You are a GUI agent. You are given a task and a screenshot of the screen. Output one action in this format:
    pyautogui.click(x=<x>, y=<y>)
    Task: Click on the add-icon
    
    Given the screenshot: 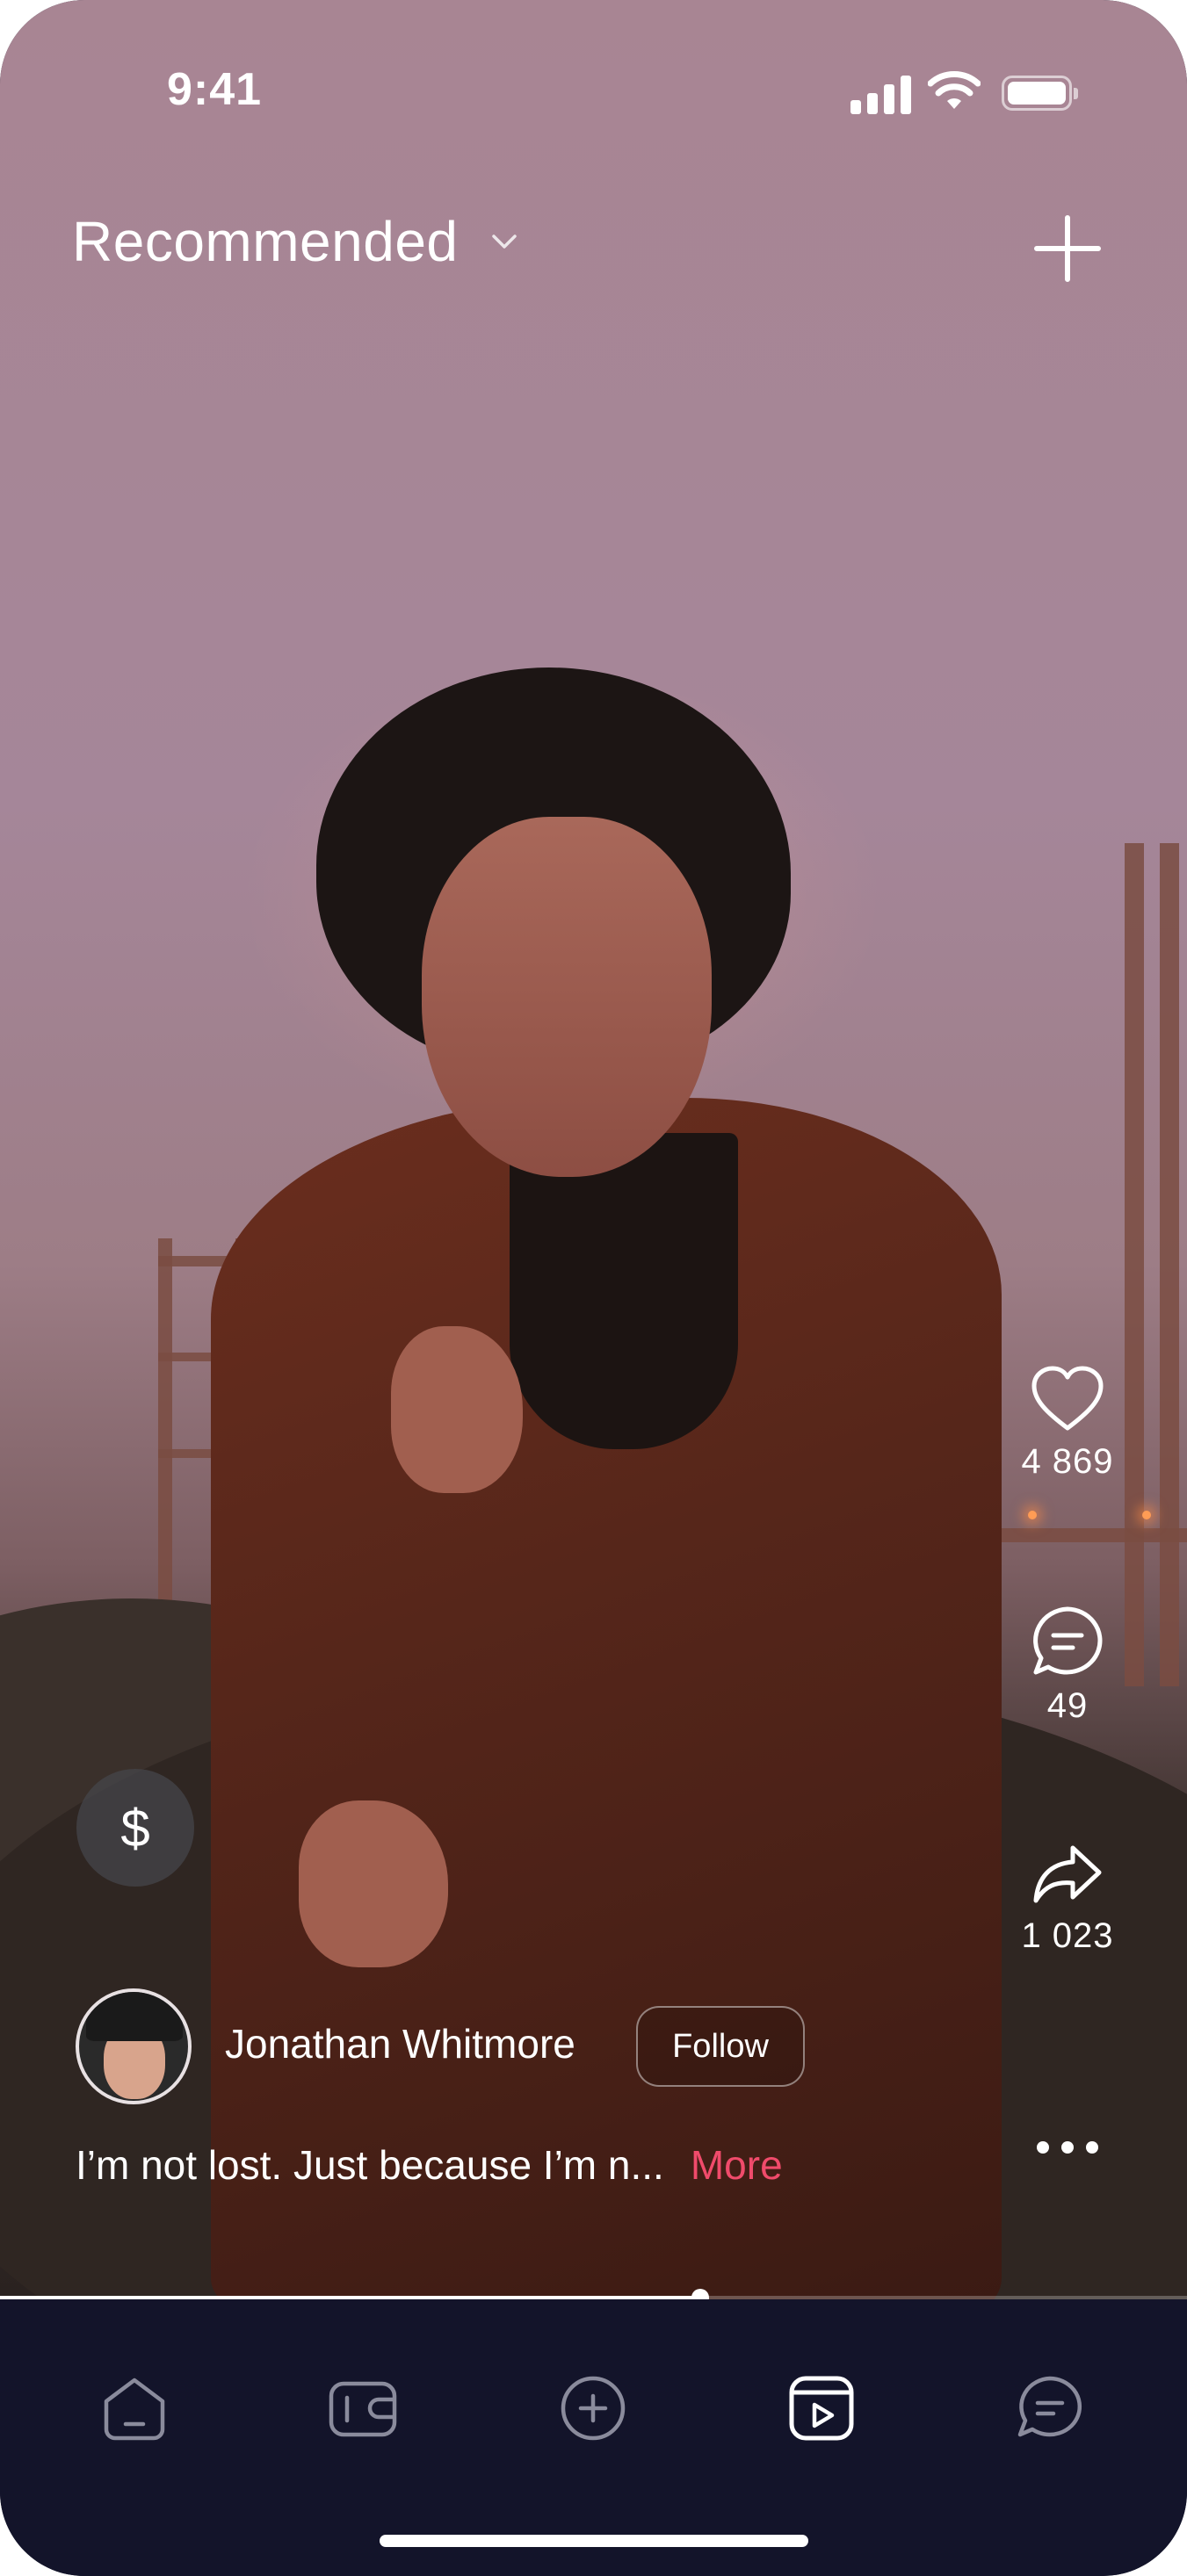 What is the action you would take?
    pyautogui.click(x=1067, y=248)
    